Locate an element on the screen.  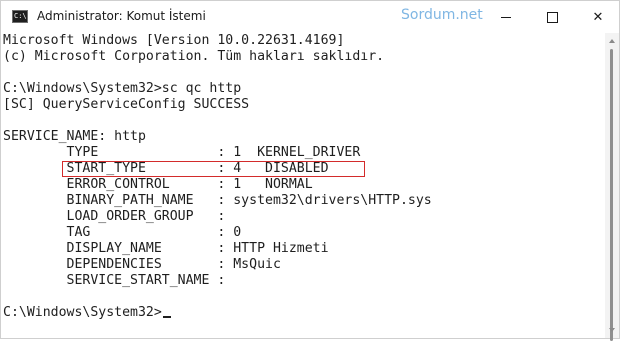
close-button: ✕ is located at coordinates (597, 17).